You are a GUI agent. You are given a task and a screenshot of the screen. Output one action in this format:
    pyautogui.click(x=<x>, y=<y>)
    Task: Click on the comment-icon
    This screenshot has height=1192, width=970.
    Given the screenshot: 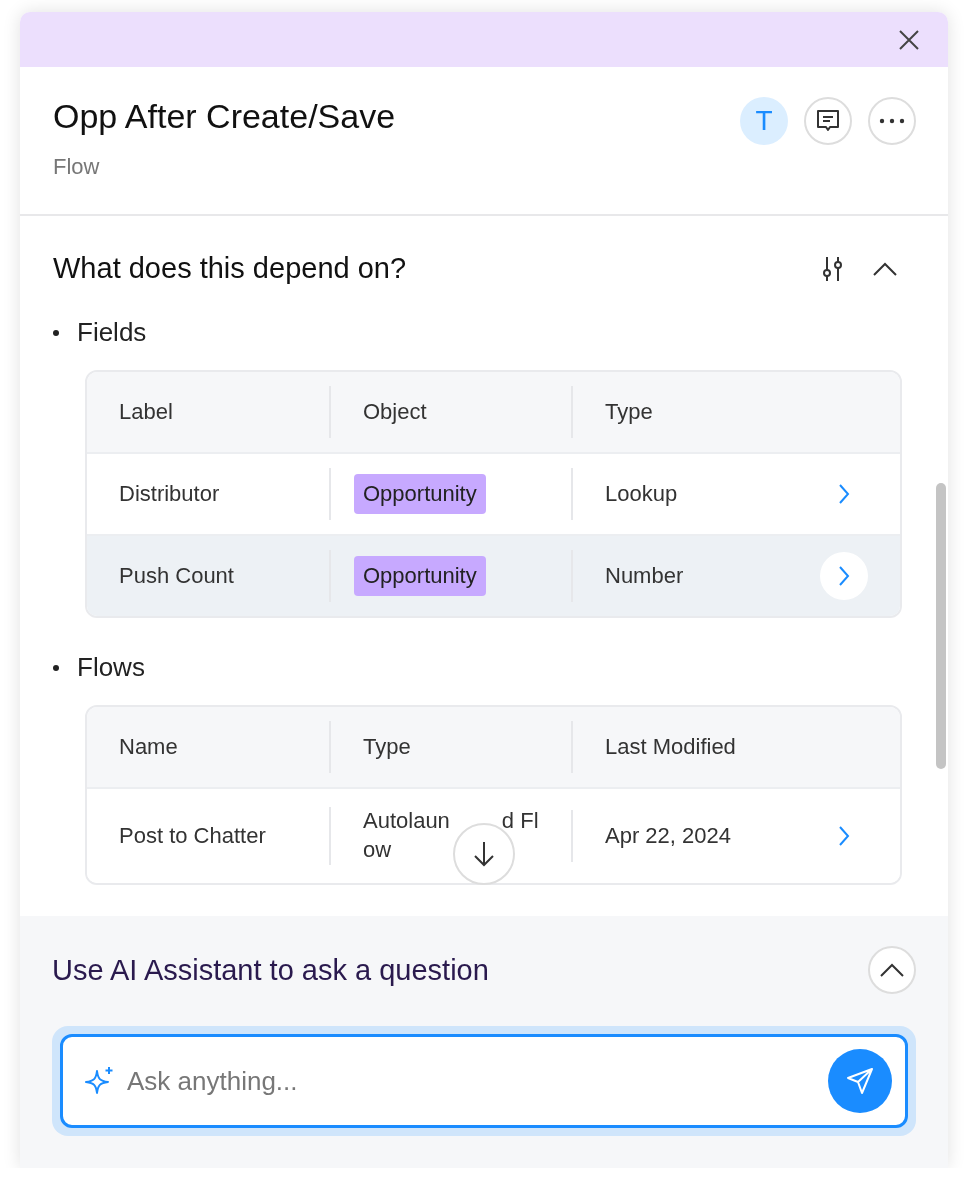 What is the action you would take?
    pyautogui.click(x=828, y=121)
    